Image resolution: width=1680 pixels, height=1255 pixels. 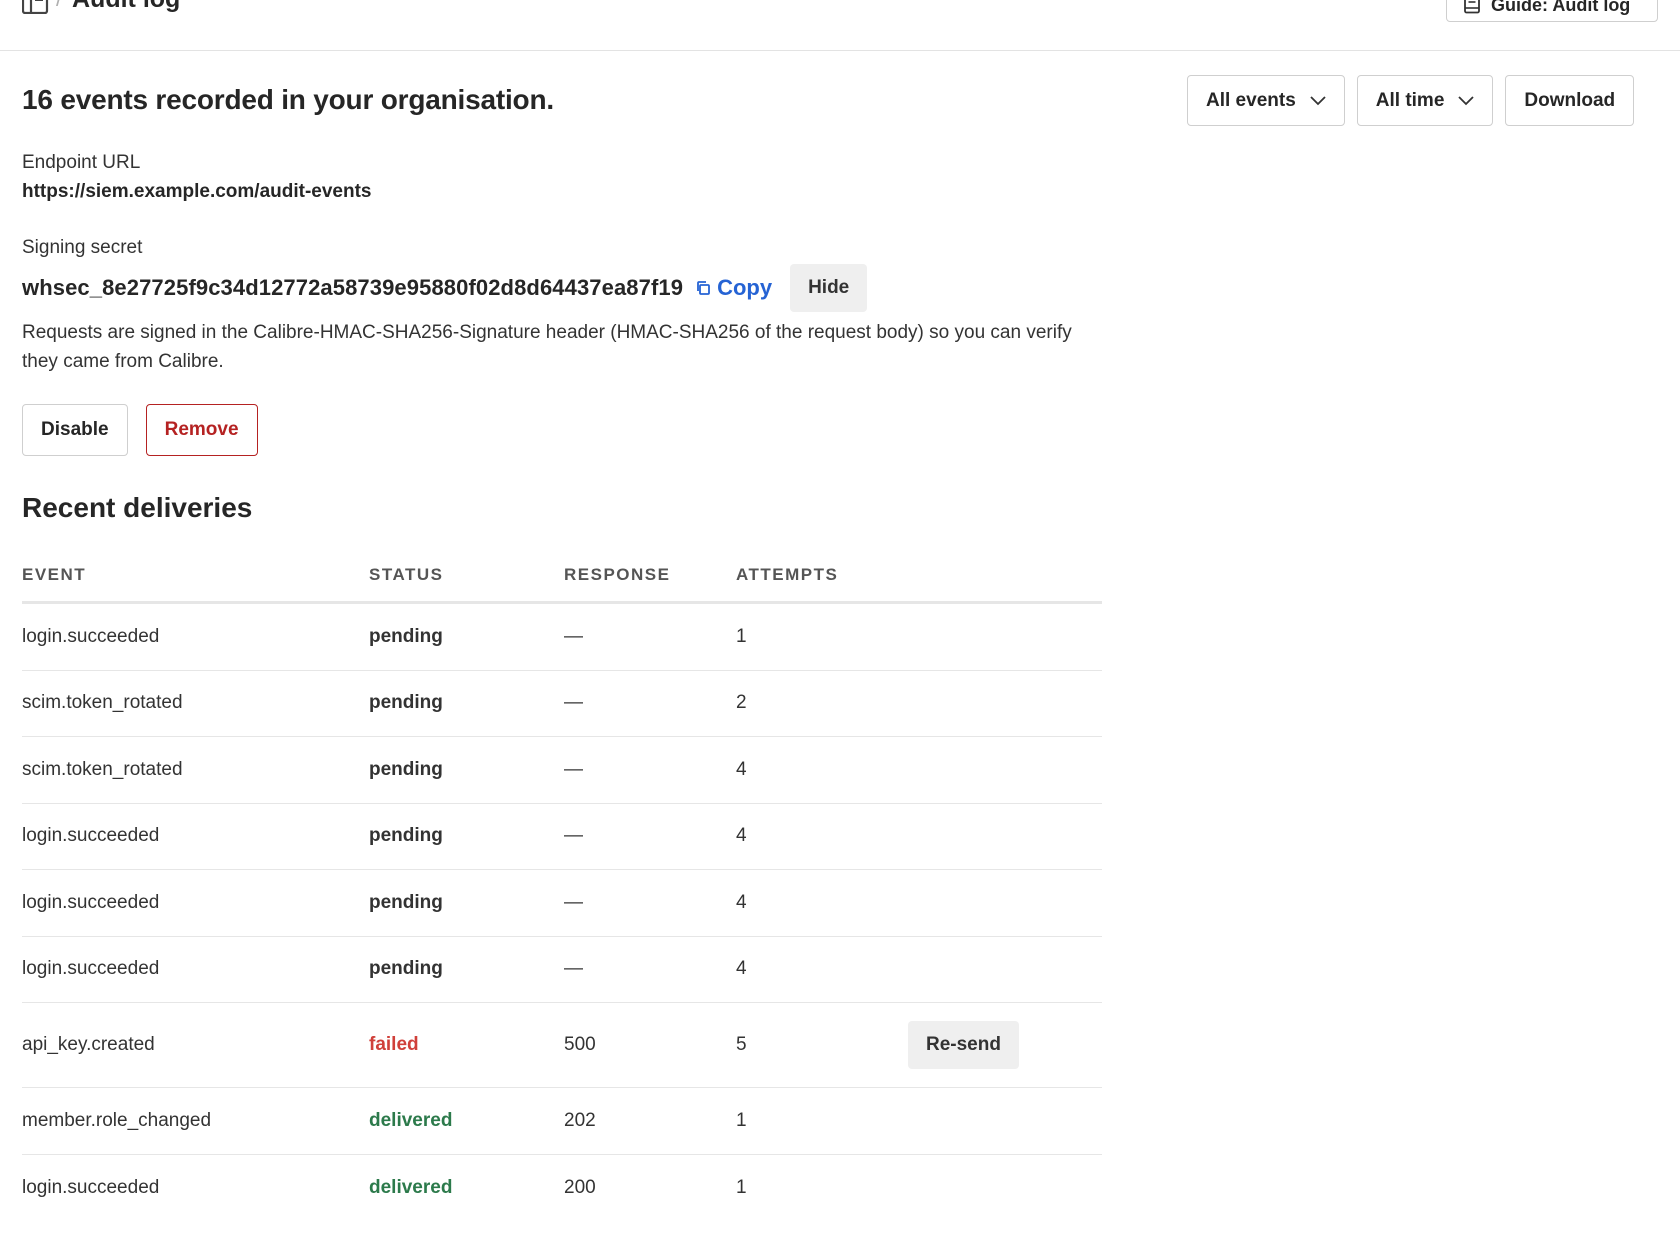 What do you see at coordinates (81, 162) in the screenshot?
I see `endpoint-url-label: Endpoint URL` at bounding box center [81, 162].